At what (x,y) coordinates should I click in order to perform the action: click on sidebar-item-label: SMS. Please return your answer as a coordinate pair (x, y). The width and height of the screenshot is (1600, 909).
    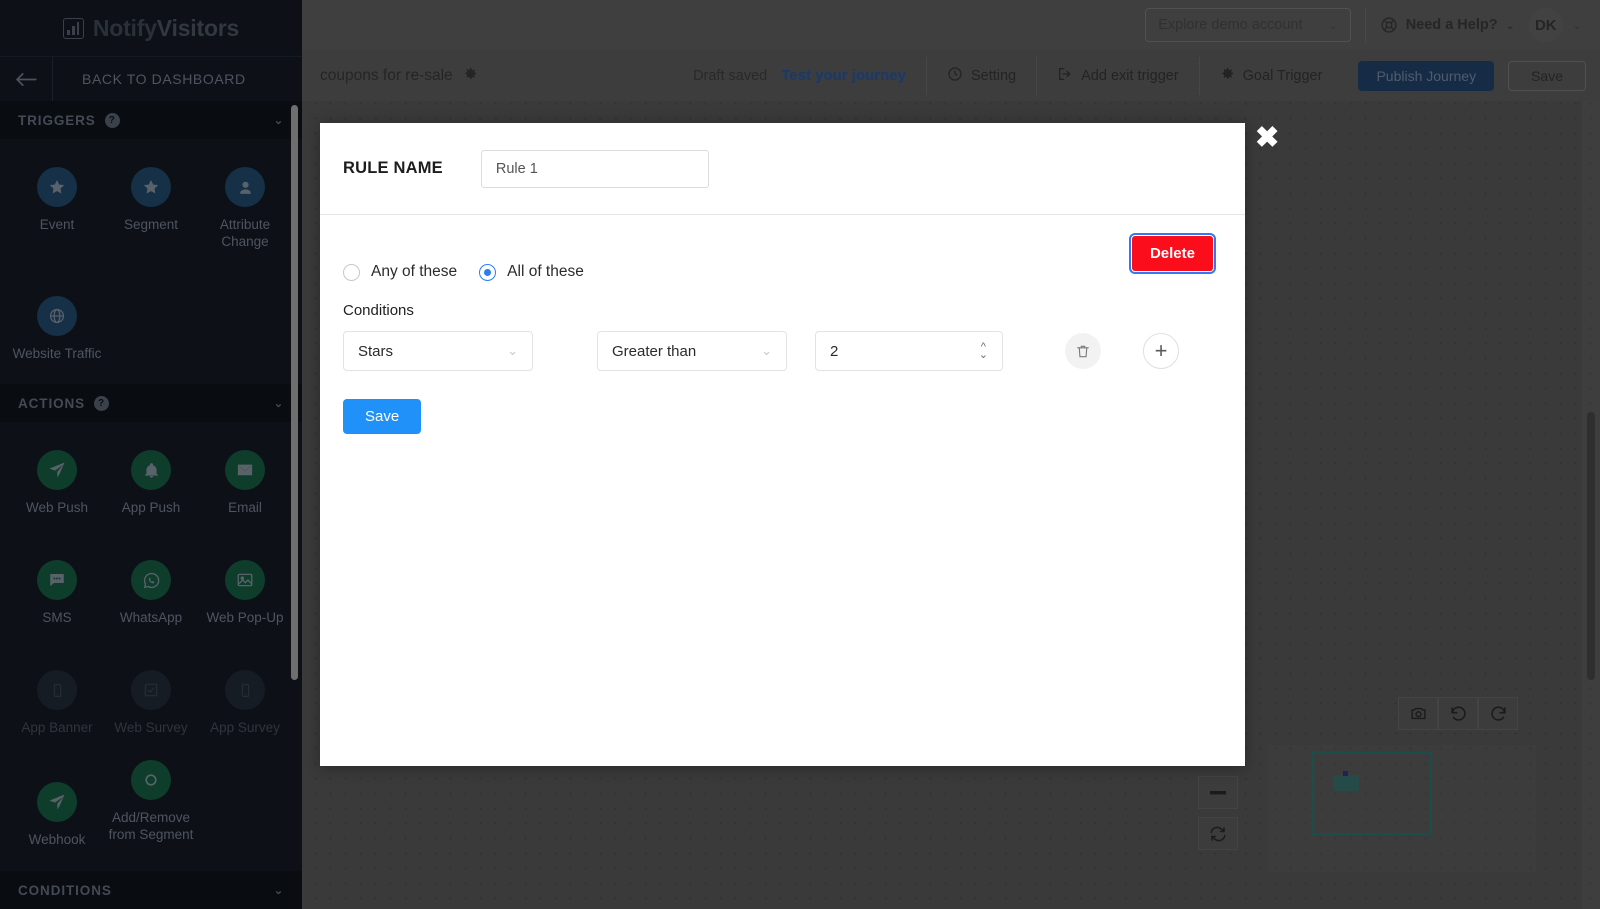
    Looking at the image, I should click on (57, 617).